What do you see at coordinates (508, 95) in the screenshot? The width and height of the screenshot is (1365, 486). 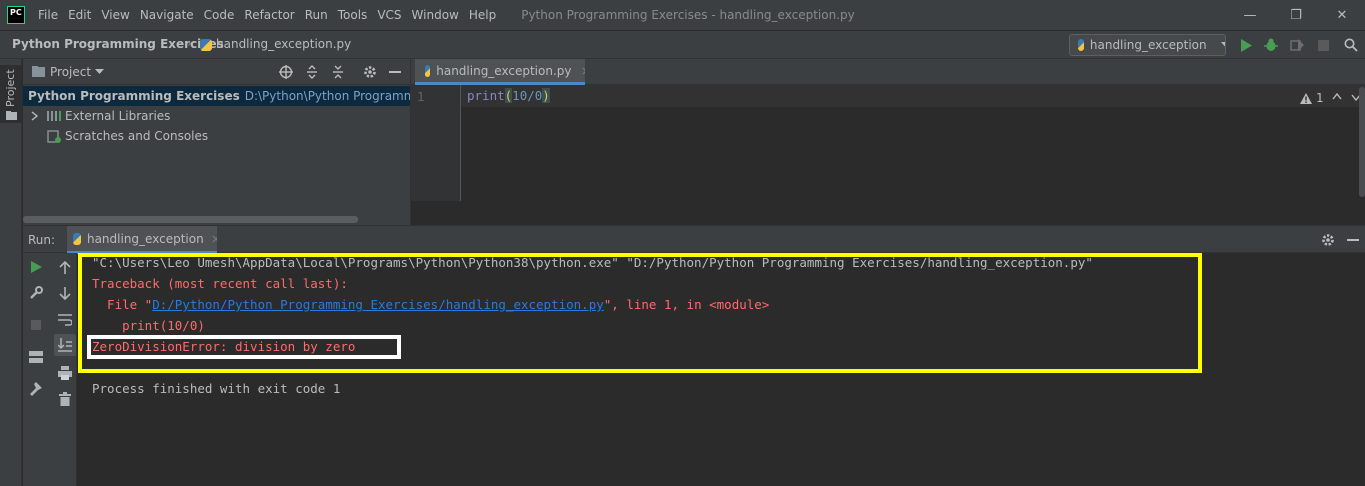 I see `code-line: print(10/0)` at bounding box center [508, 95].